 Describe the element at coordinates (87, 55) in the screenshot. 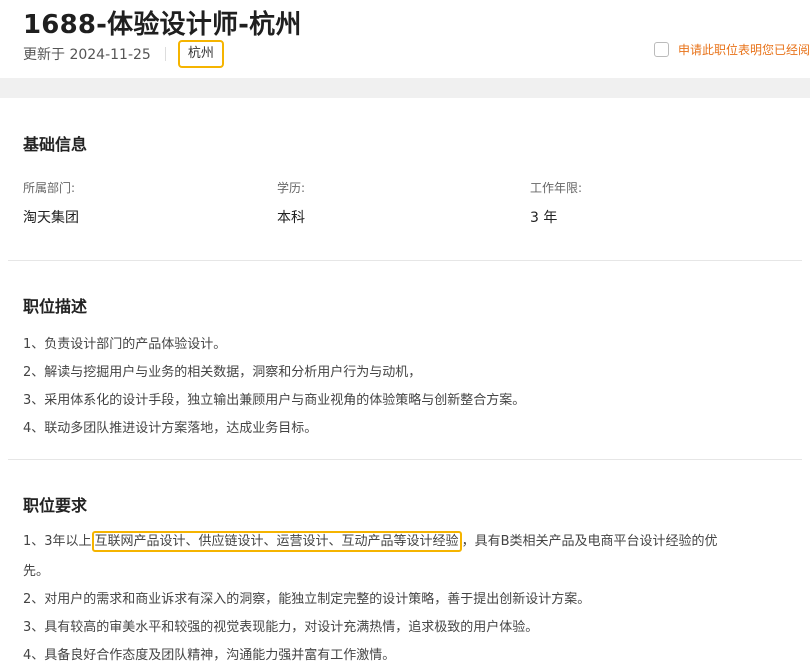

I see `updated-date: 更新于 2024-11-25` at that location.